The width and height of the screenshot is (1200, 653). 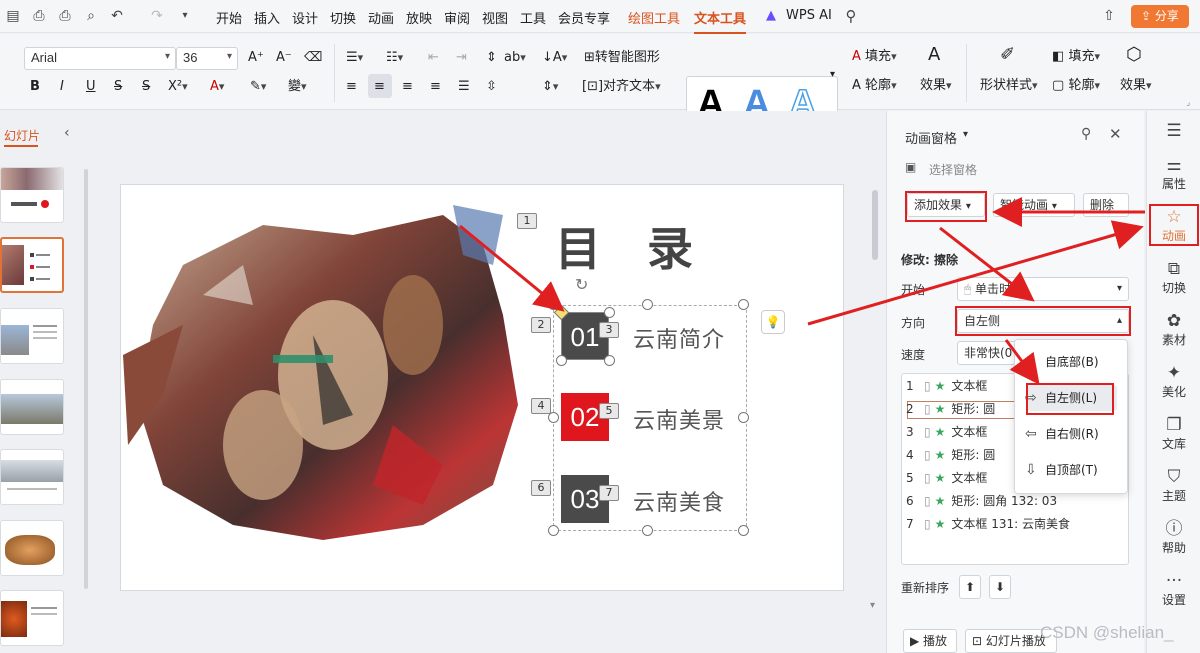 I want to click on text-effect-icon: A, so click(x=934, y=55).